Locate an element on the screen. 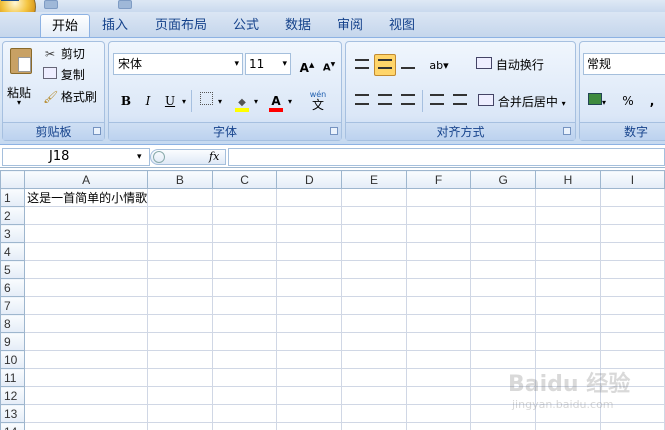  select-all-corner is located at coordinates (13, 179).